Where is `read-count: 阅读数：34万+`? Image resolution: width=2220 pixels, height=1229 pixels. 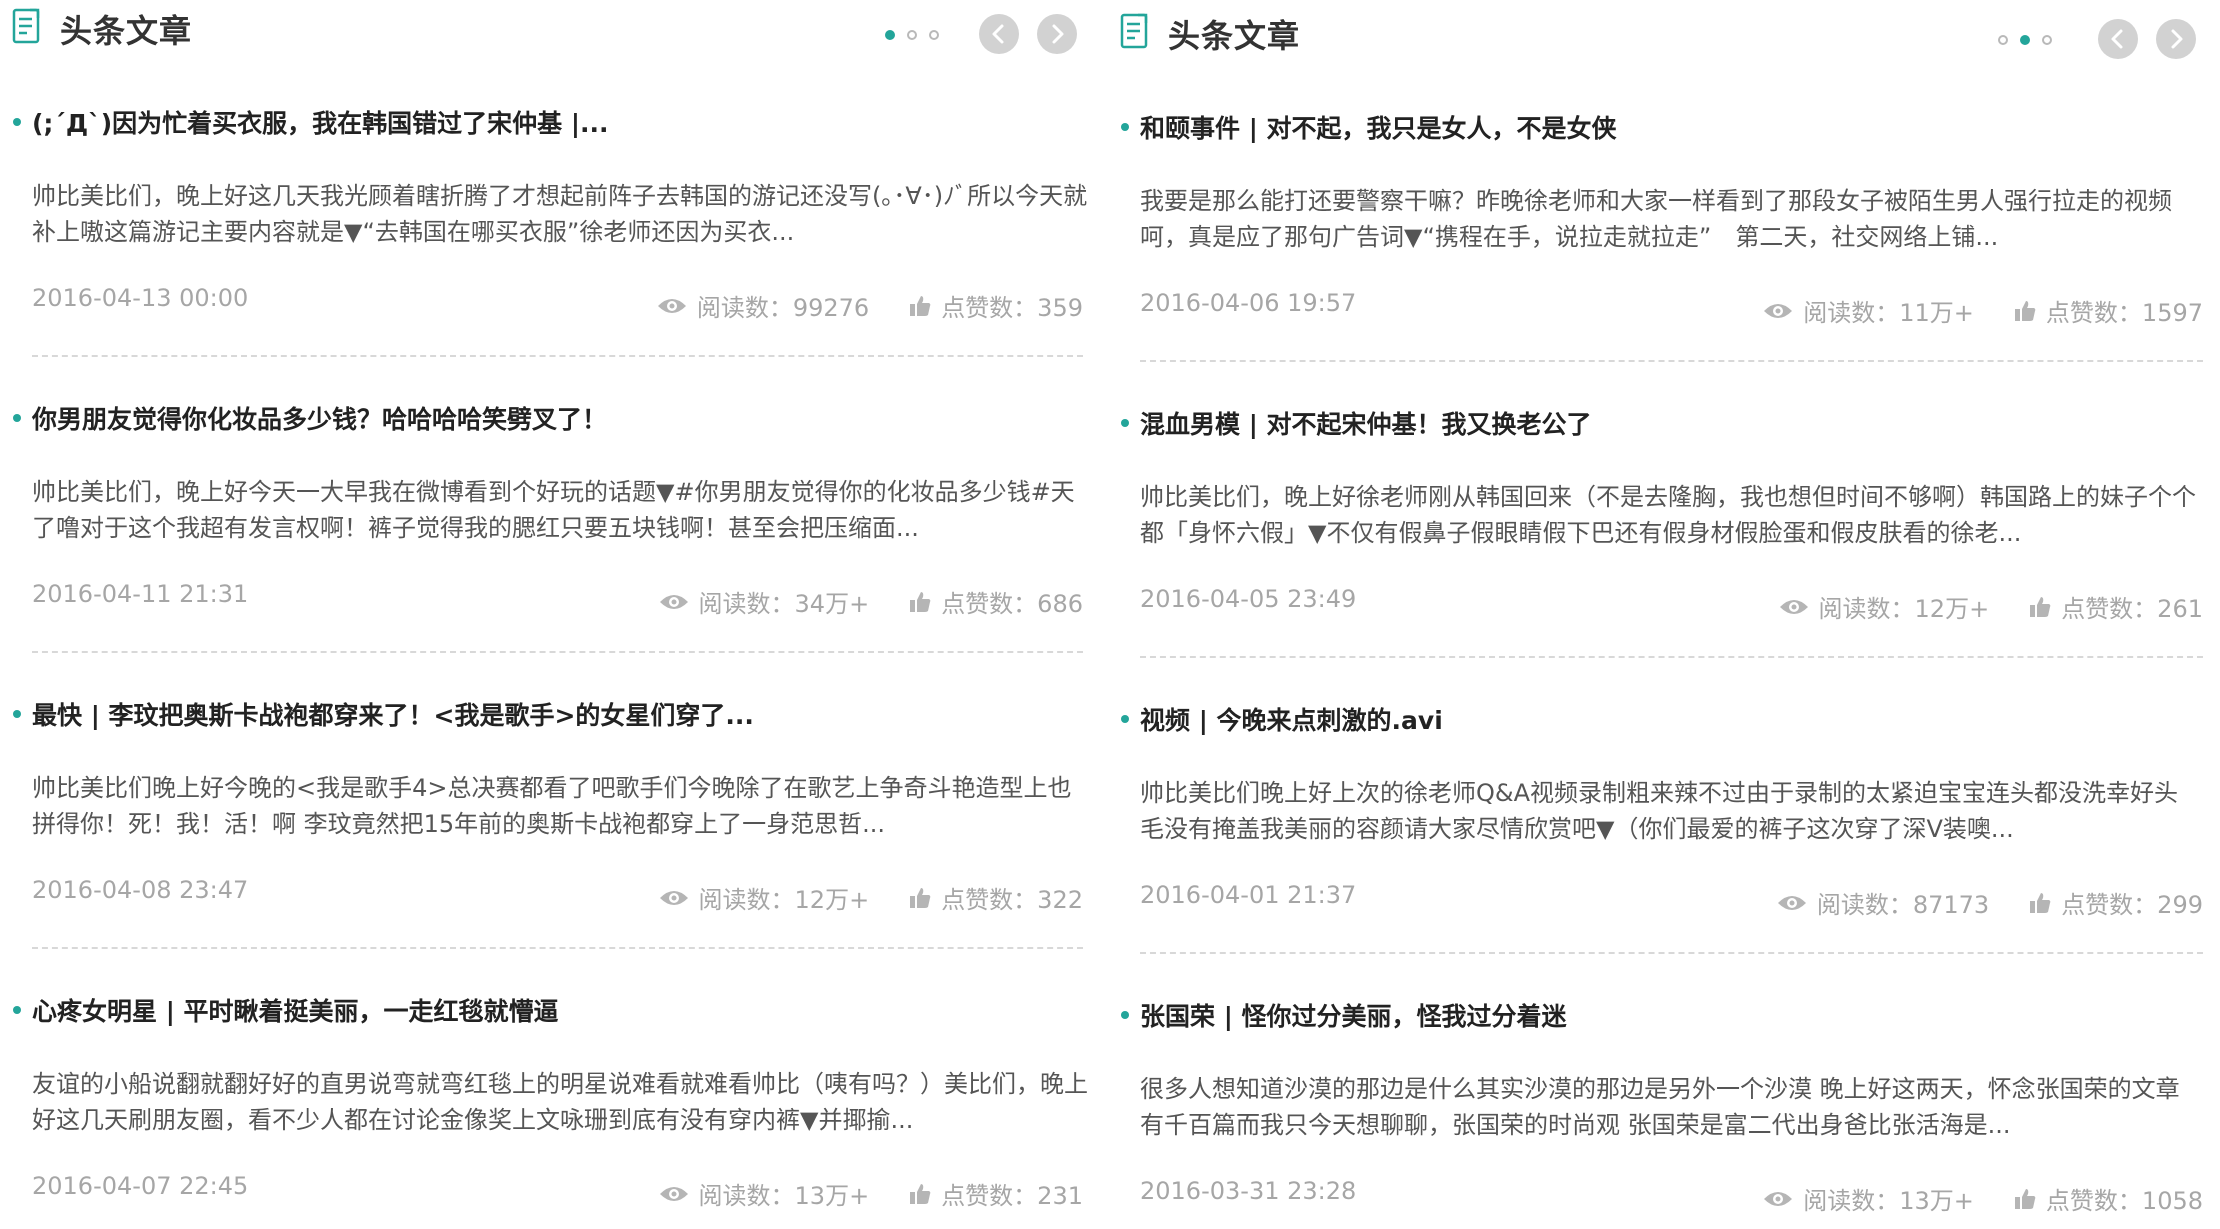 read-count: 阅读数：34万+ is located at coordinates (764, 601).